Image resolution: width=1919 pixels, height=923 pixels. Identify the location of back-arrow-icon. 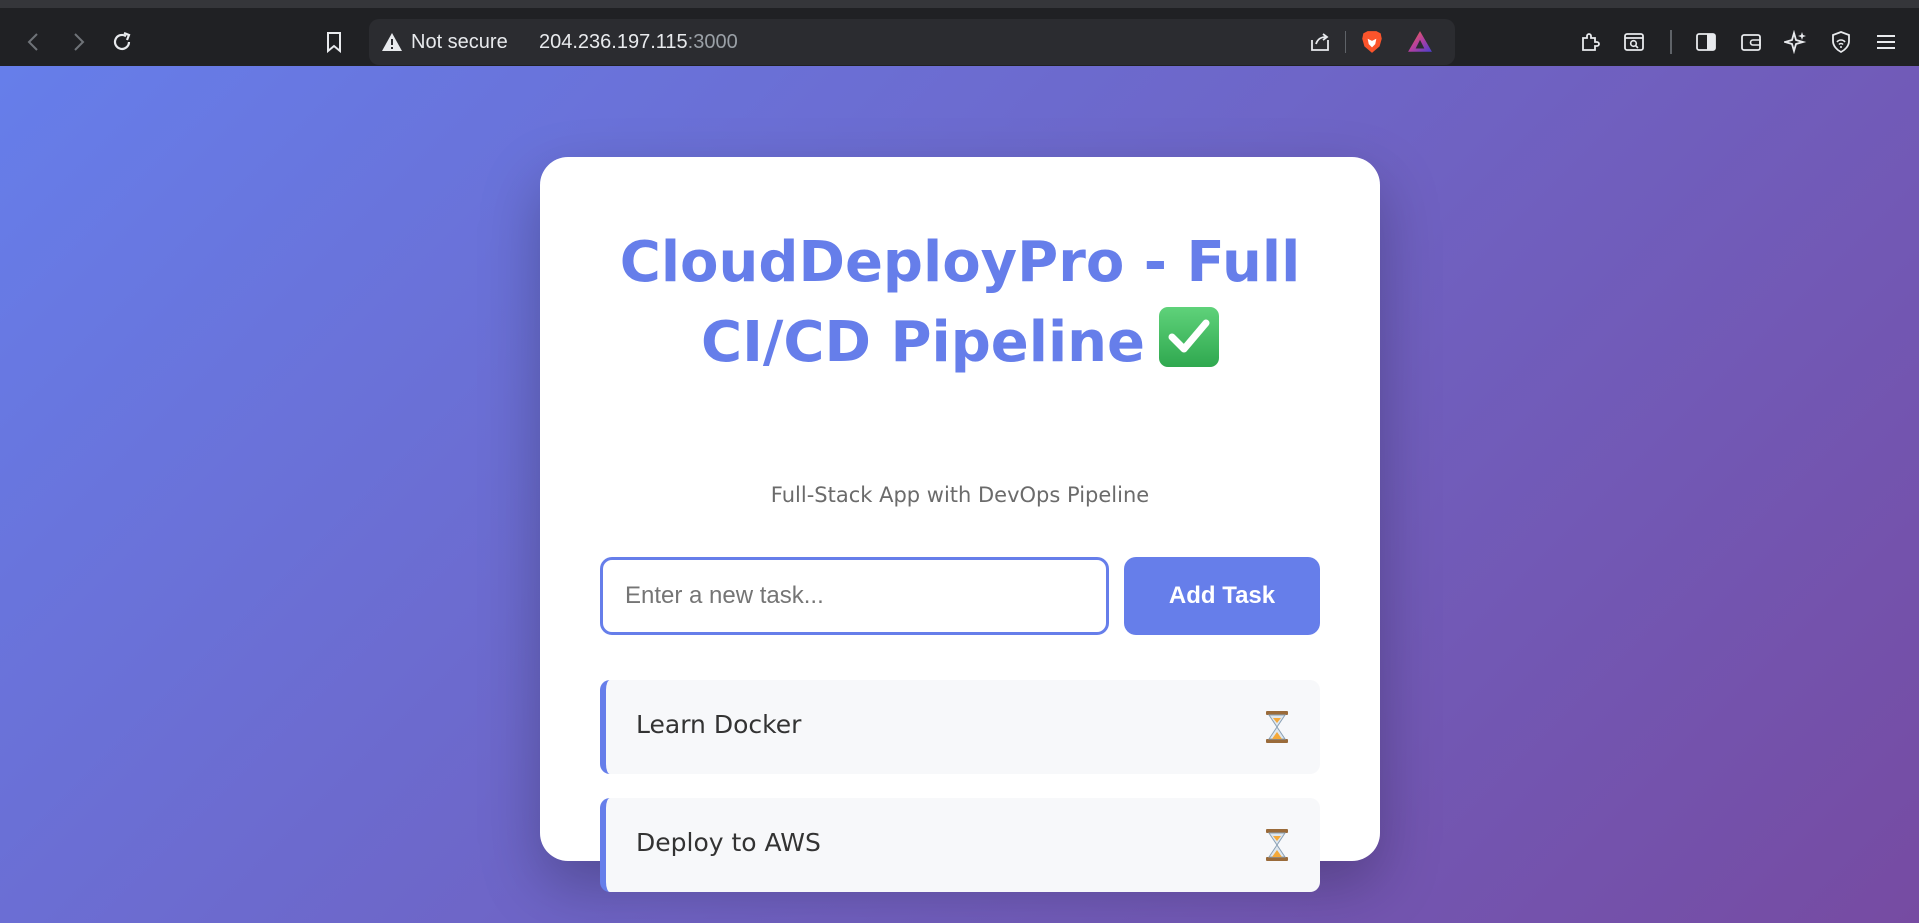
(34, 42).